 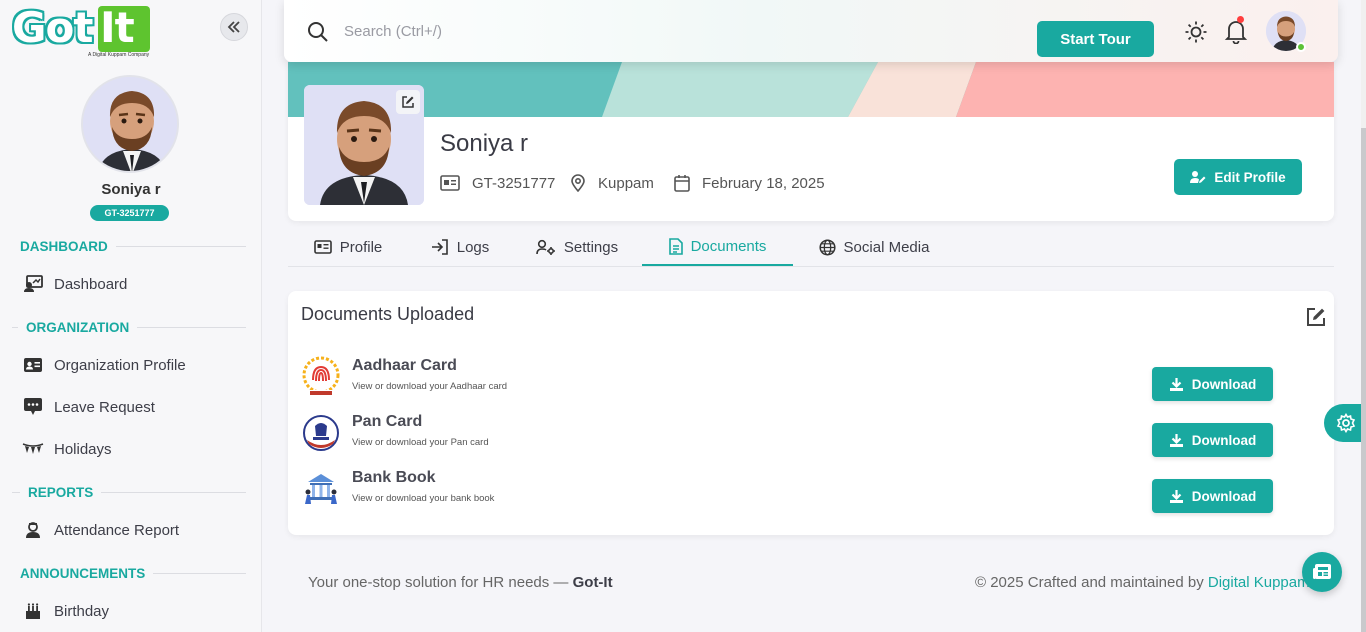 I want to click on collapse-sidebar-button, so click(x=234, y=27).